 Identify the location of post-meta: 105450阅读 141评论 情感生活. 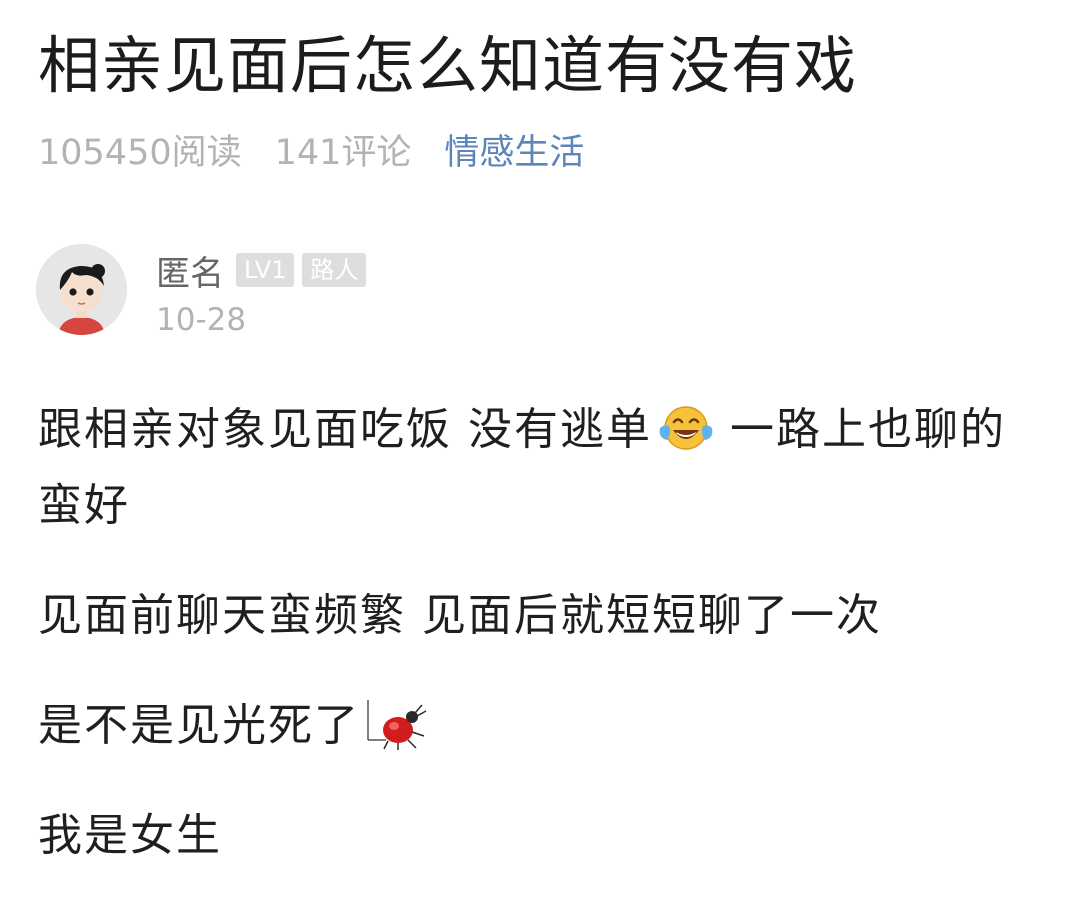
(311, 149).